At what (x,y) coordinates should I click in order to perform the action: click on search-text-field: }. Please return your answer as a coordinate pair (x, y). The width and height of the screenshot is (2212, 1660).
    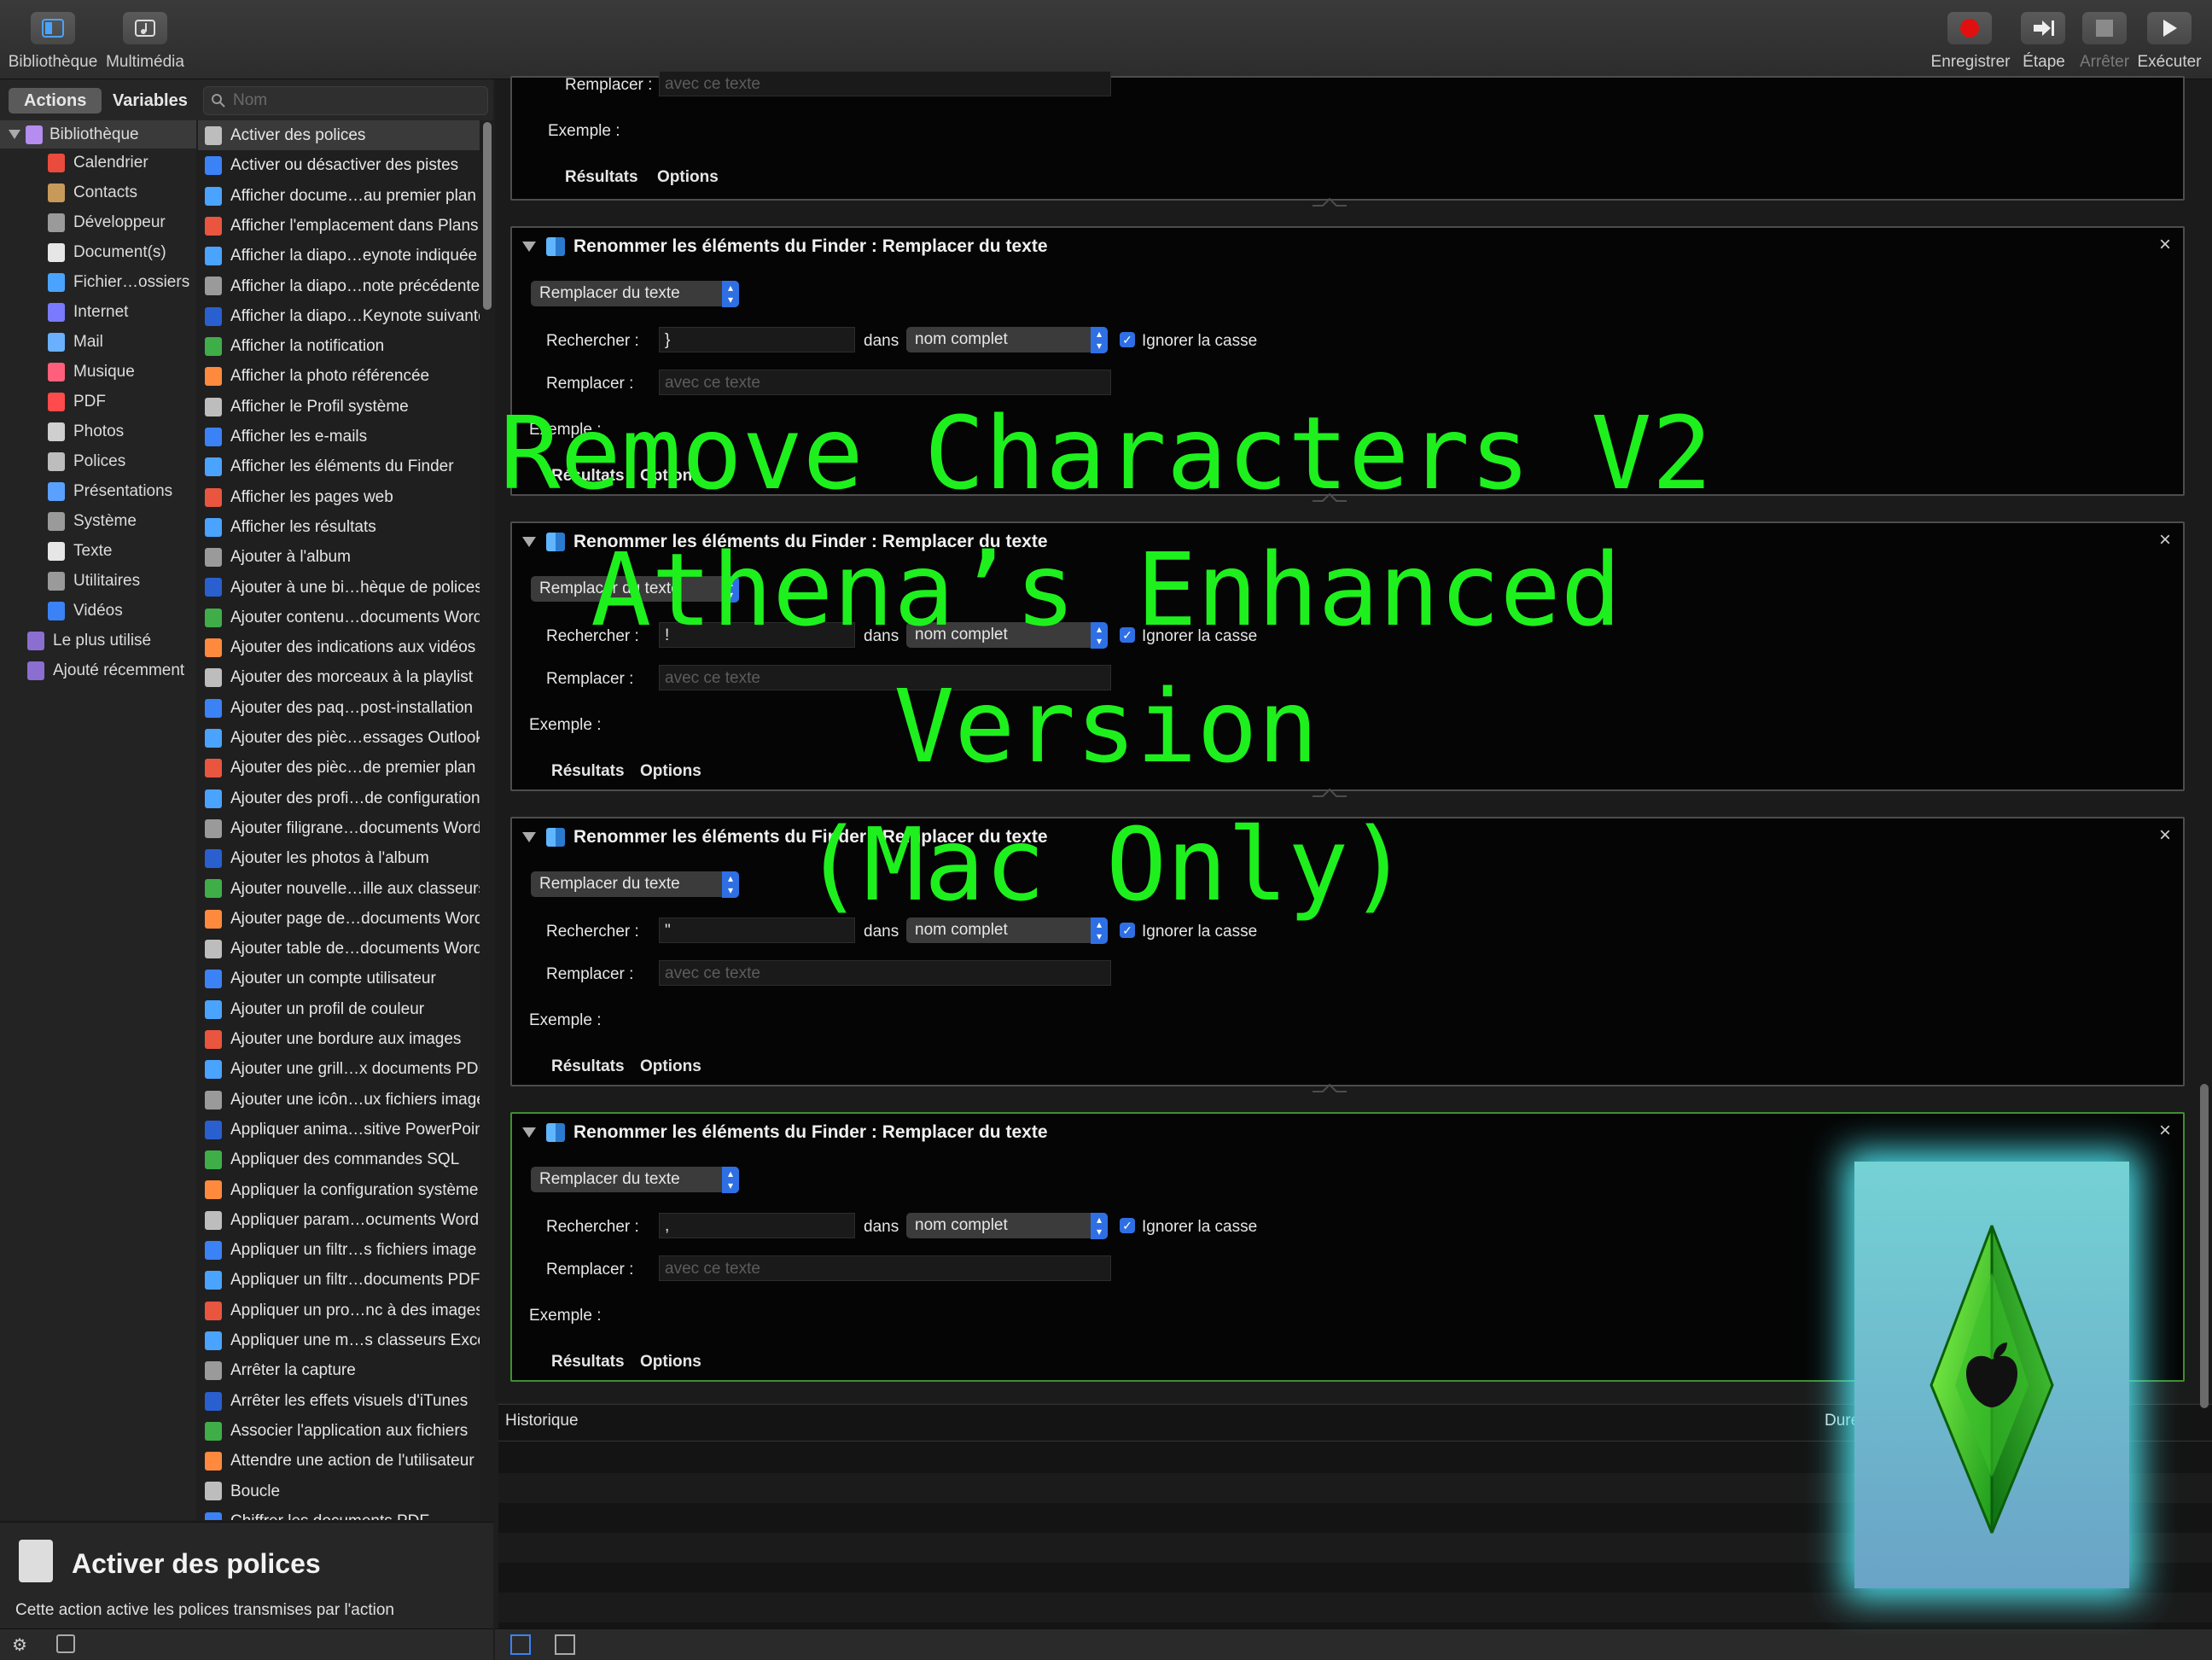
    Looking at the image, I should click on (757, 339).